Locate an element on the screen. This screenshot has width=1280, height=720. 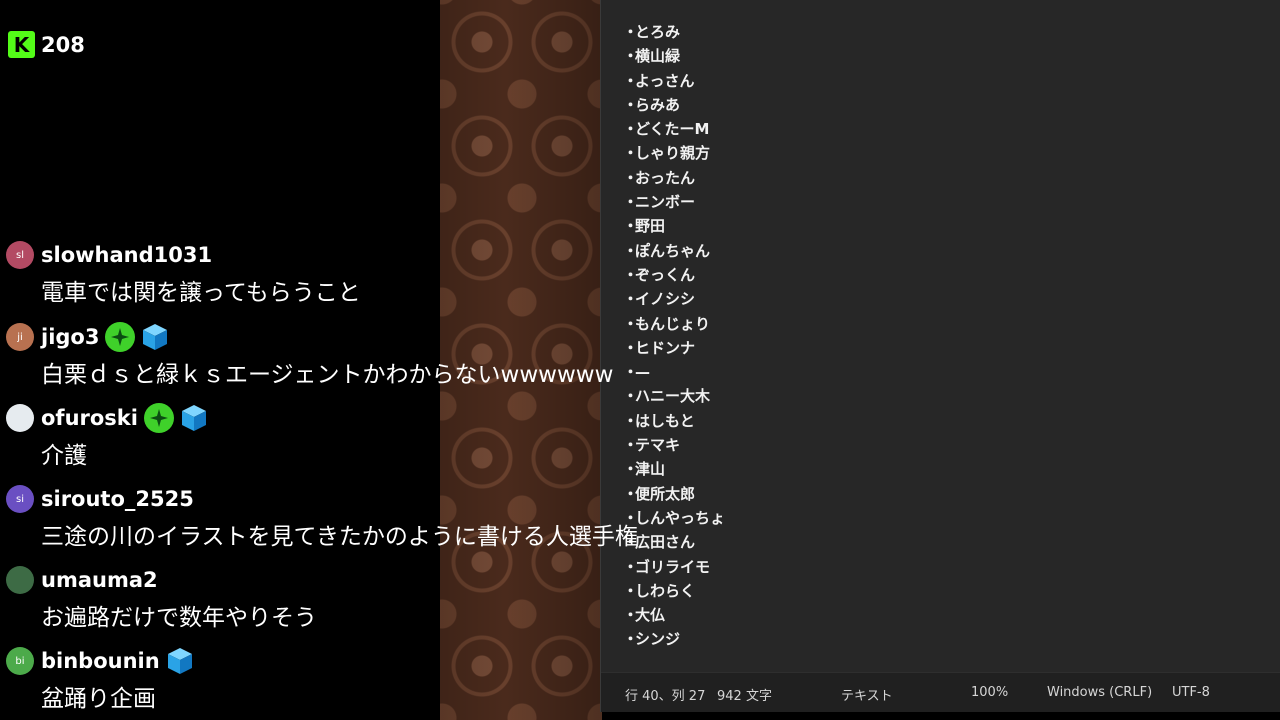
chat-username: ofuroski is located at coordinates (89, 418).